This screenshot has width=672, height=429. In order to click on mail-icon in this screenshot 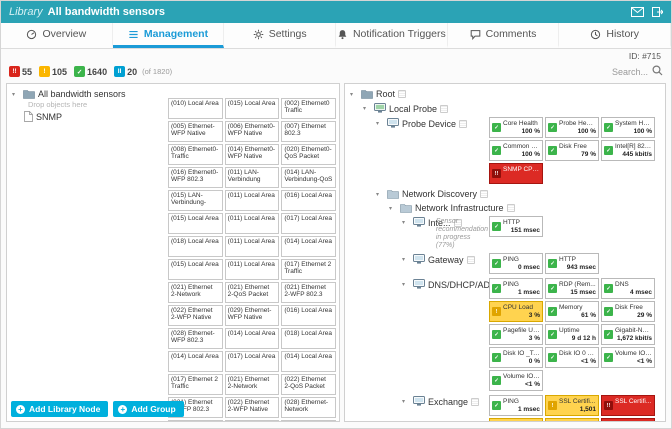, I will do `click(637, 12)`.